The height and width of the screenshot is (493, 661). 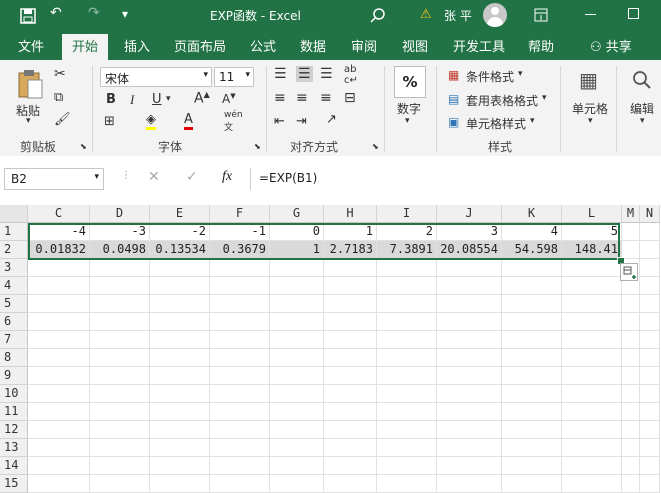 What do you see at coordinates (592, 214) in the screenshot?
I see `column-header: L` at bounding box center [592, 214].